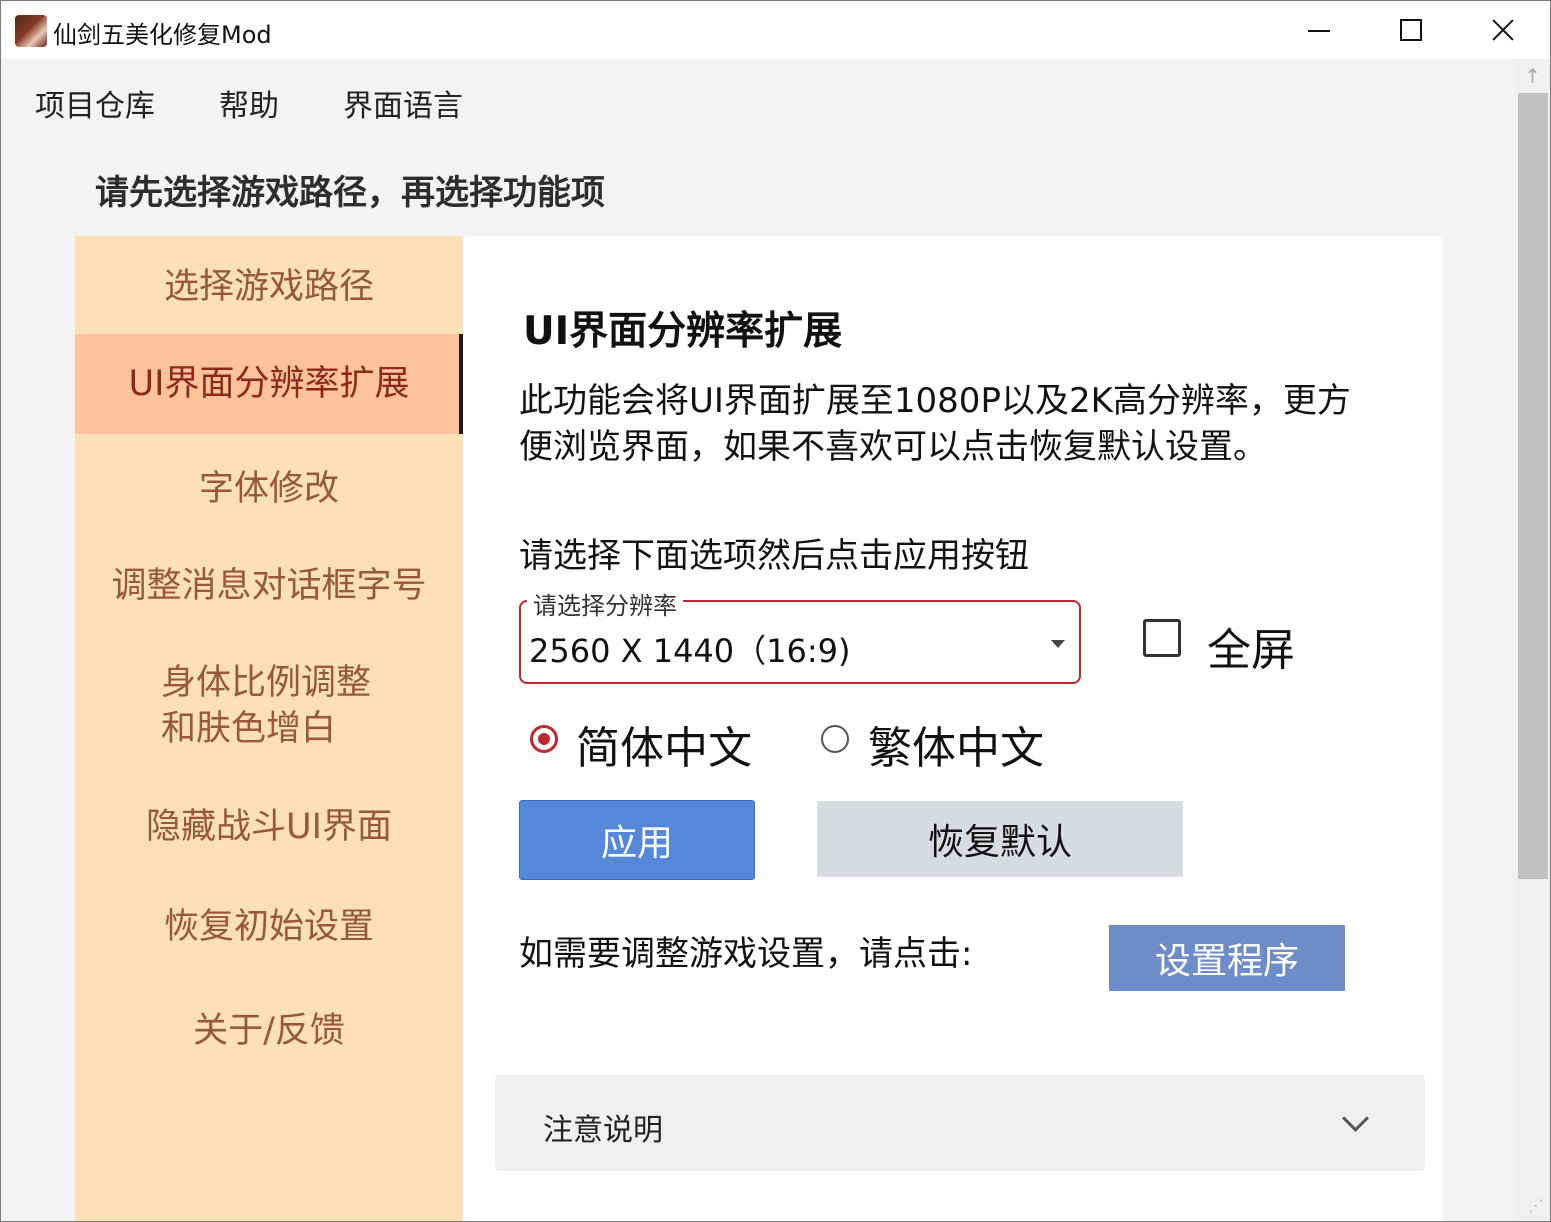  I want to click on radio-simplified-chinese, so click(544, 739).